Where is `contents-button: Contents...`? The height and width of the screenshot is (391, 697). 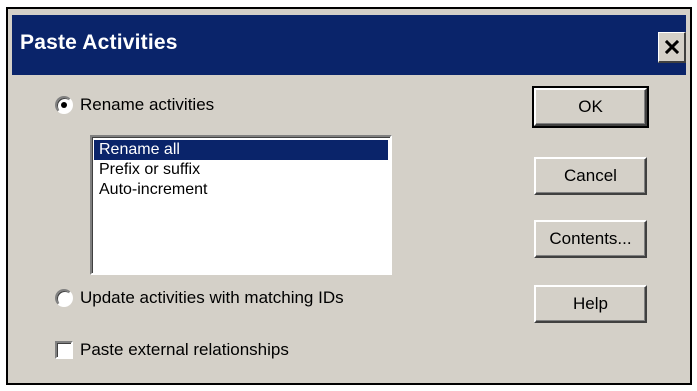 contents-button: Contents... is located at coordinates (590, 239).